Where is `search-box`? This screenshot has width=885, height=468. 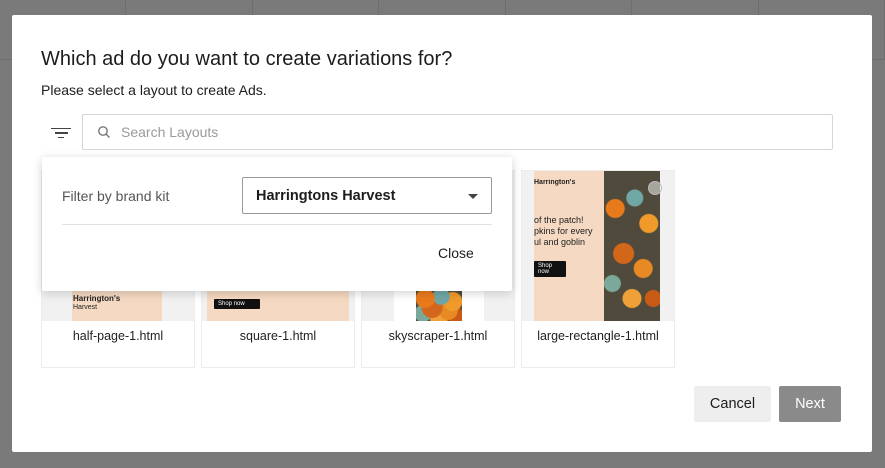
search-box is located at coordinates (457, 132).